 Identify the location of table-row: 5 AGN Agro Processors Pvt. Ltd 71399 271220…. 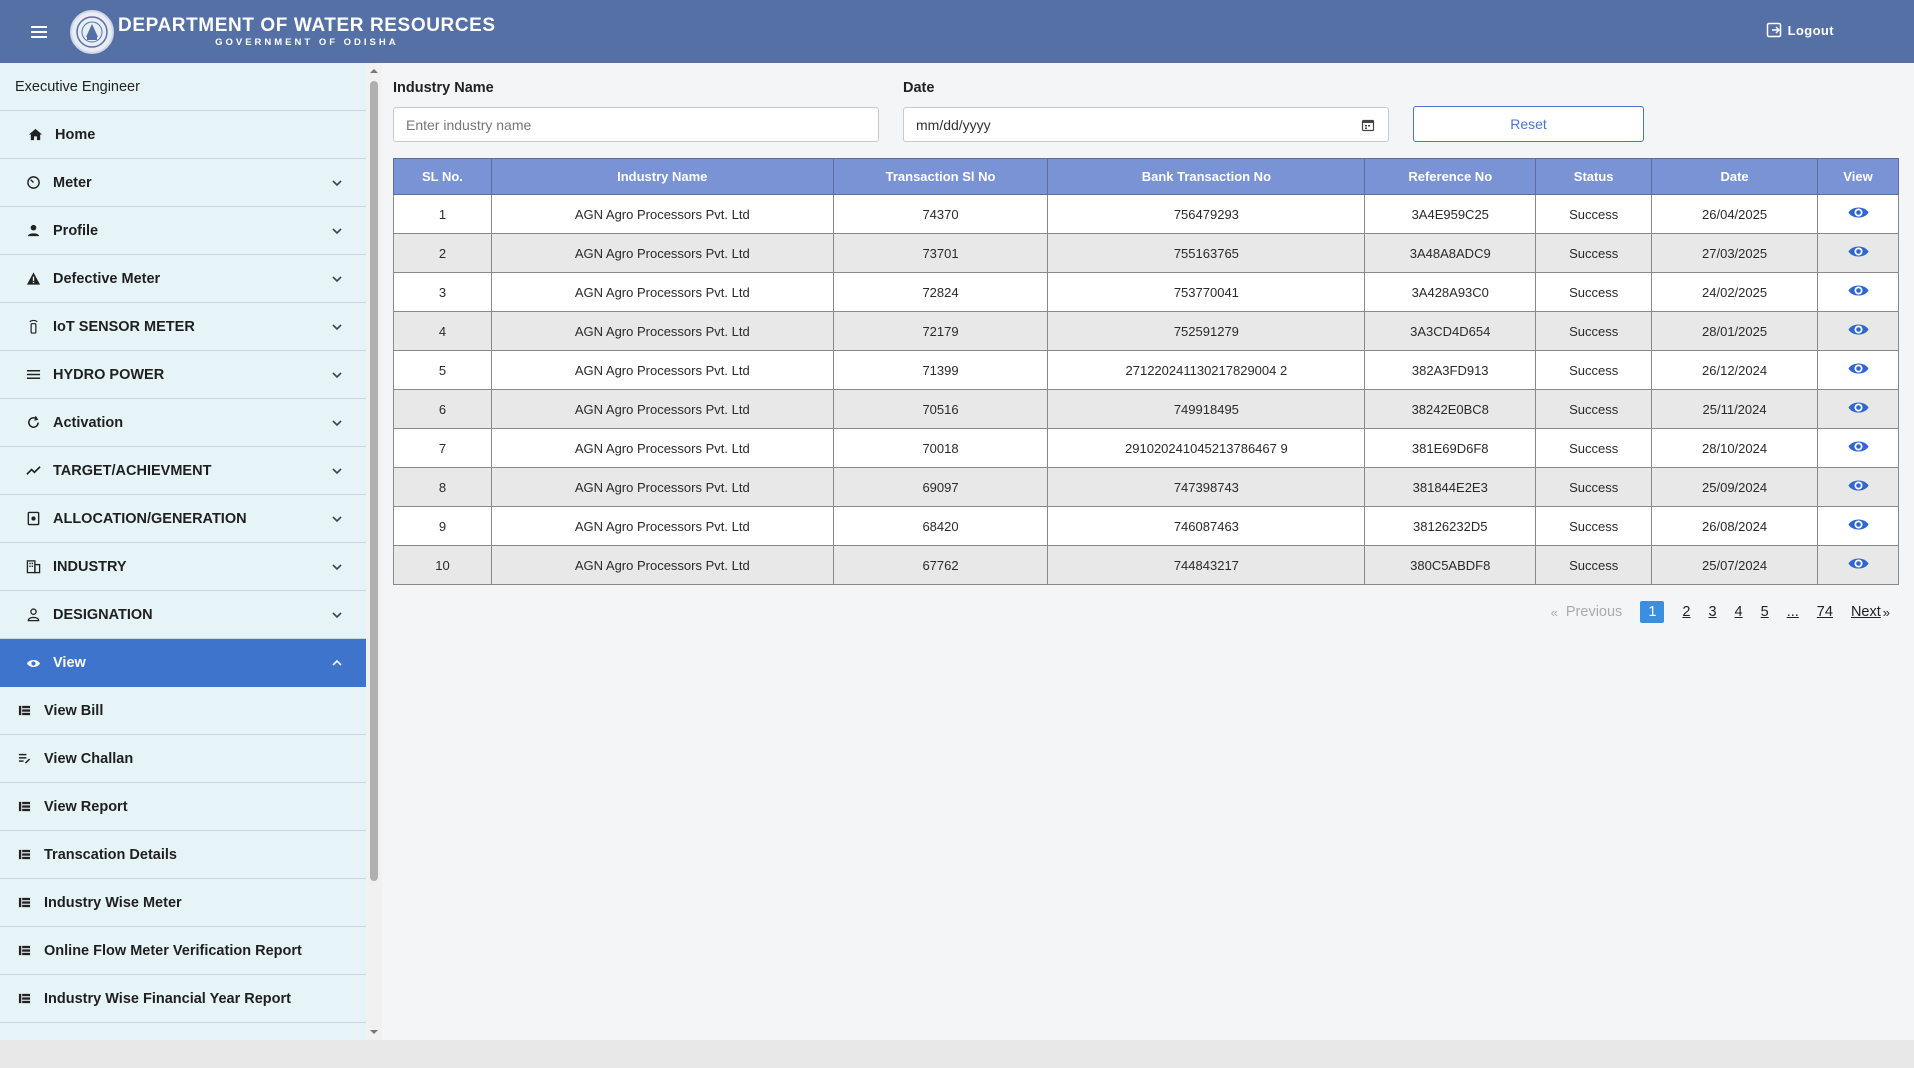
(1146, 370).